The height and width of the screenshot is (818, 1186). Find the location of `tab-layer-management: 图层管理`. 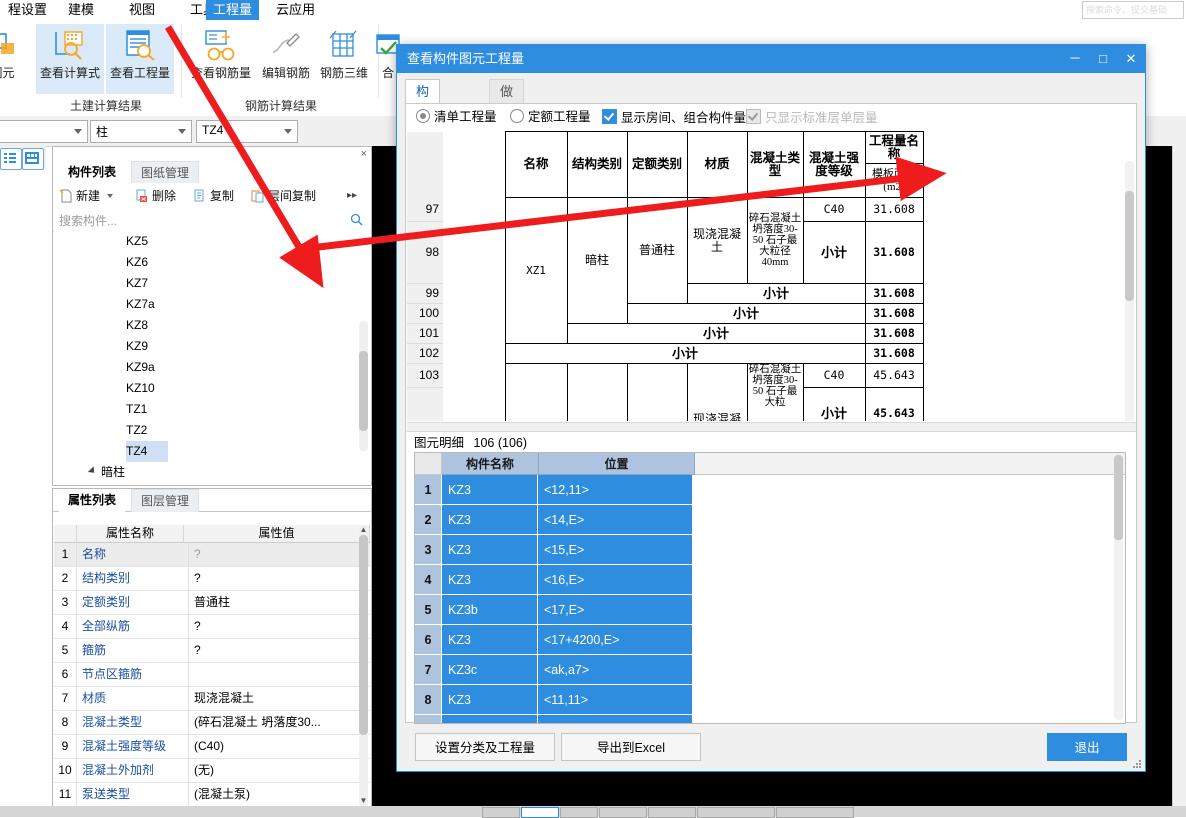

tab-layer-management: 图层管理 is located at coordinates (165, 500).